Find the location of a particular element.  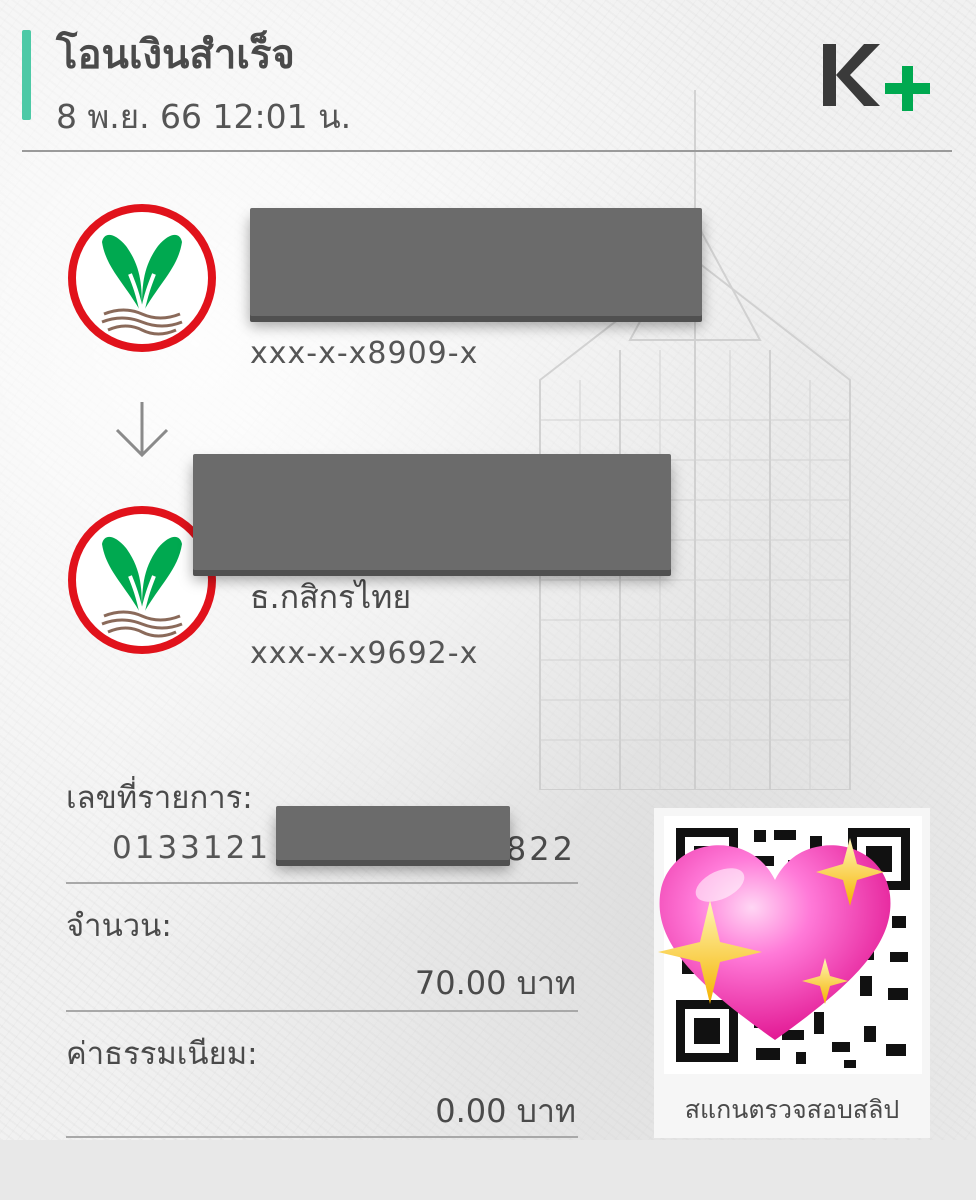

fee-label: ค่าธรรมเนียม: is located at coordinates (162, 1054).